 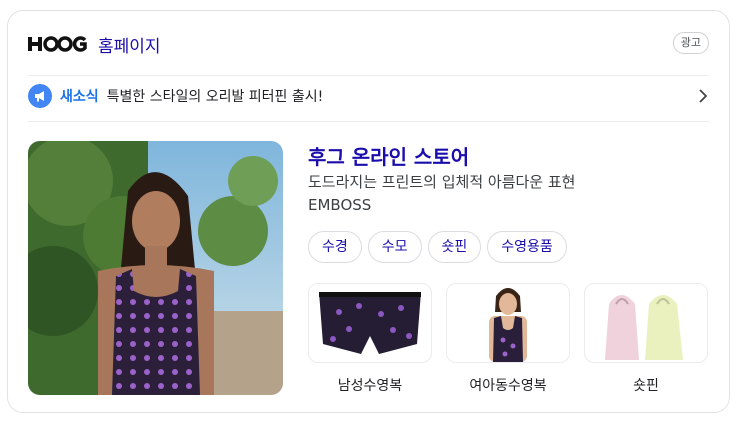 I want to click on chip-goggles: 수경, so click(x=335, y=247).